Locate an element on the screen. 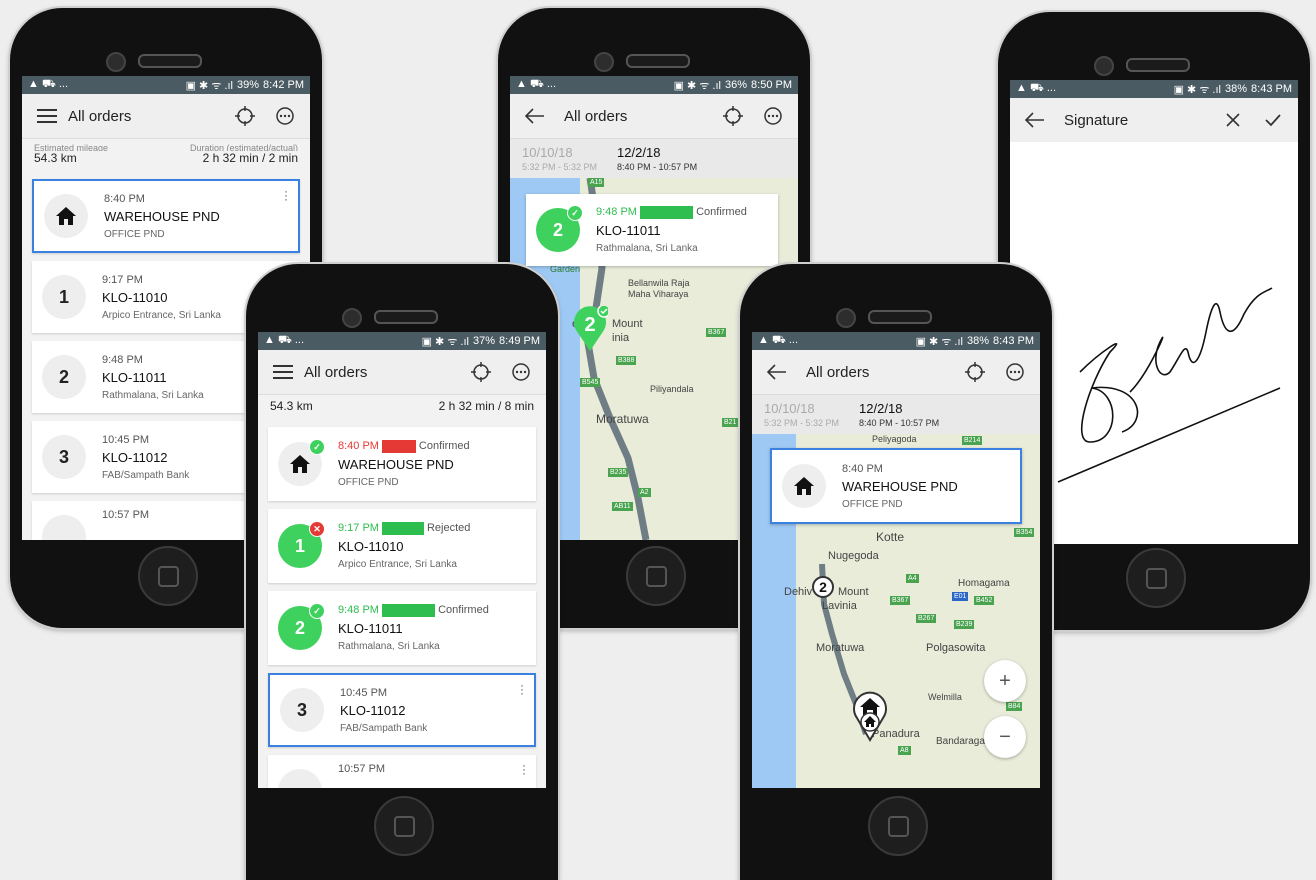  order-name: KLO-11012 is located at coordinates (135, 457).